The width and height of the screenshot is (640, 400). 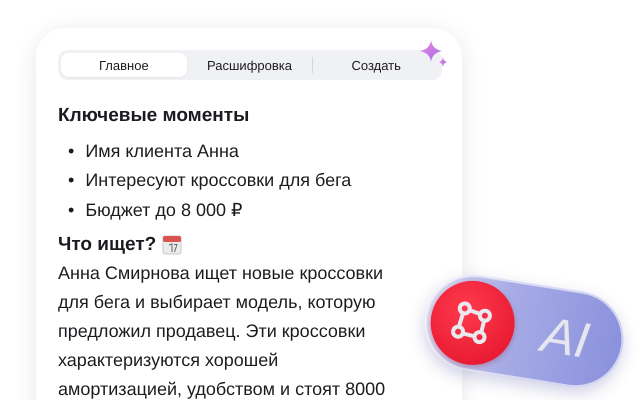 What do you see at coordinates (154, 116) in the screenshot?
I see `section-heading: Ключевые моменты` at bounding box center [154, 116].